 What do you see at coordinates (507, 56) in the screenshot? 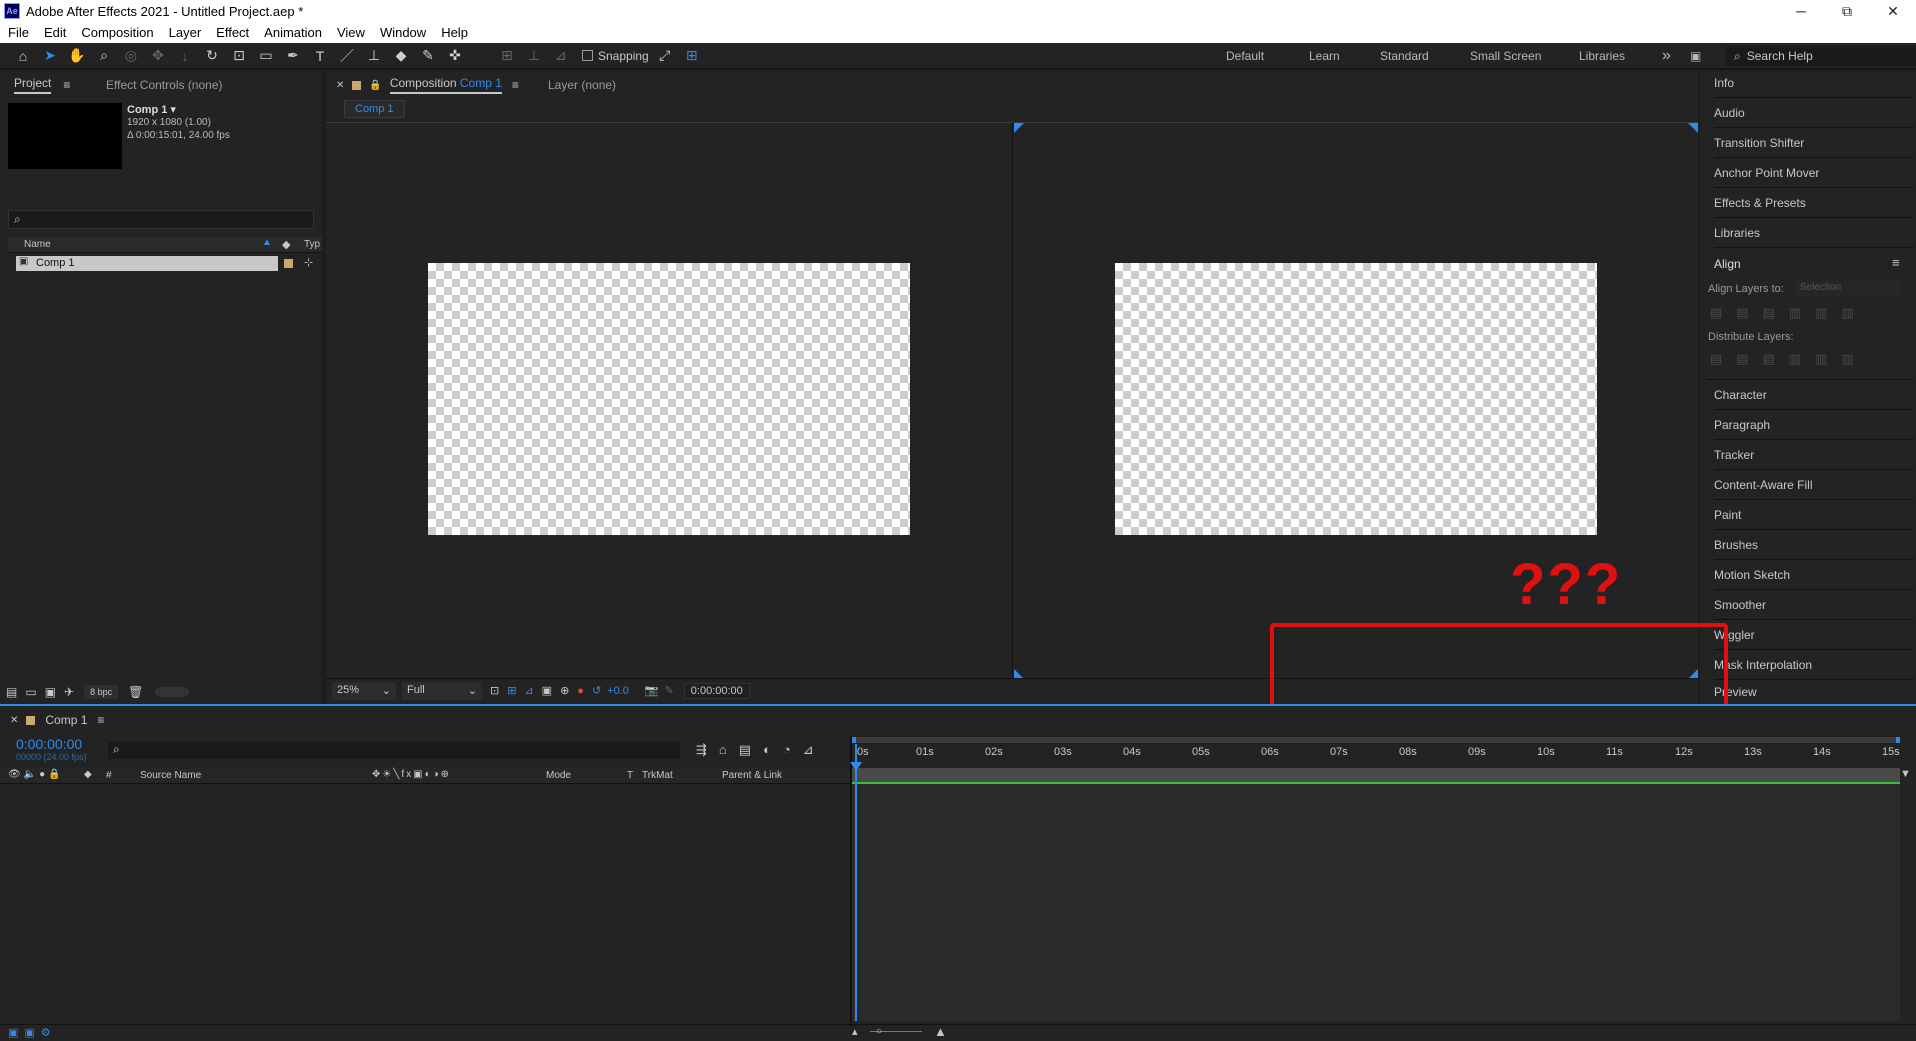
I see `local-axis-icon: ⊞` at bounding box center [507, 56].